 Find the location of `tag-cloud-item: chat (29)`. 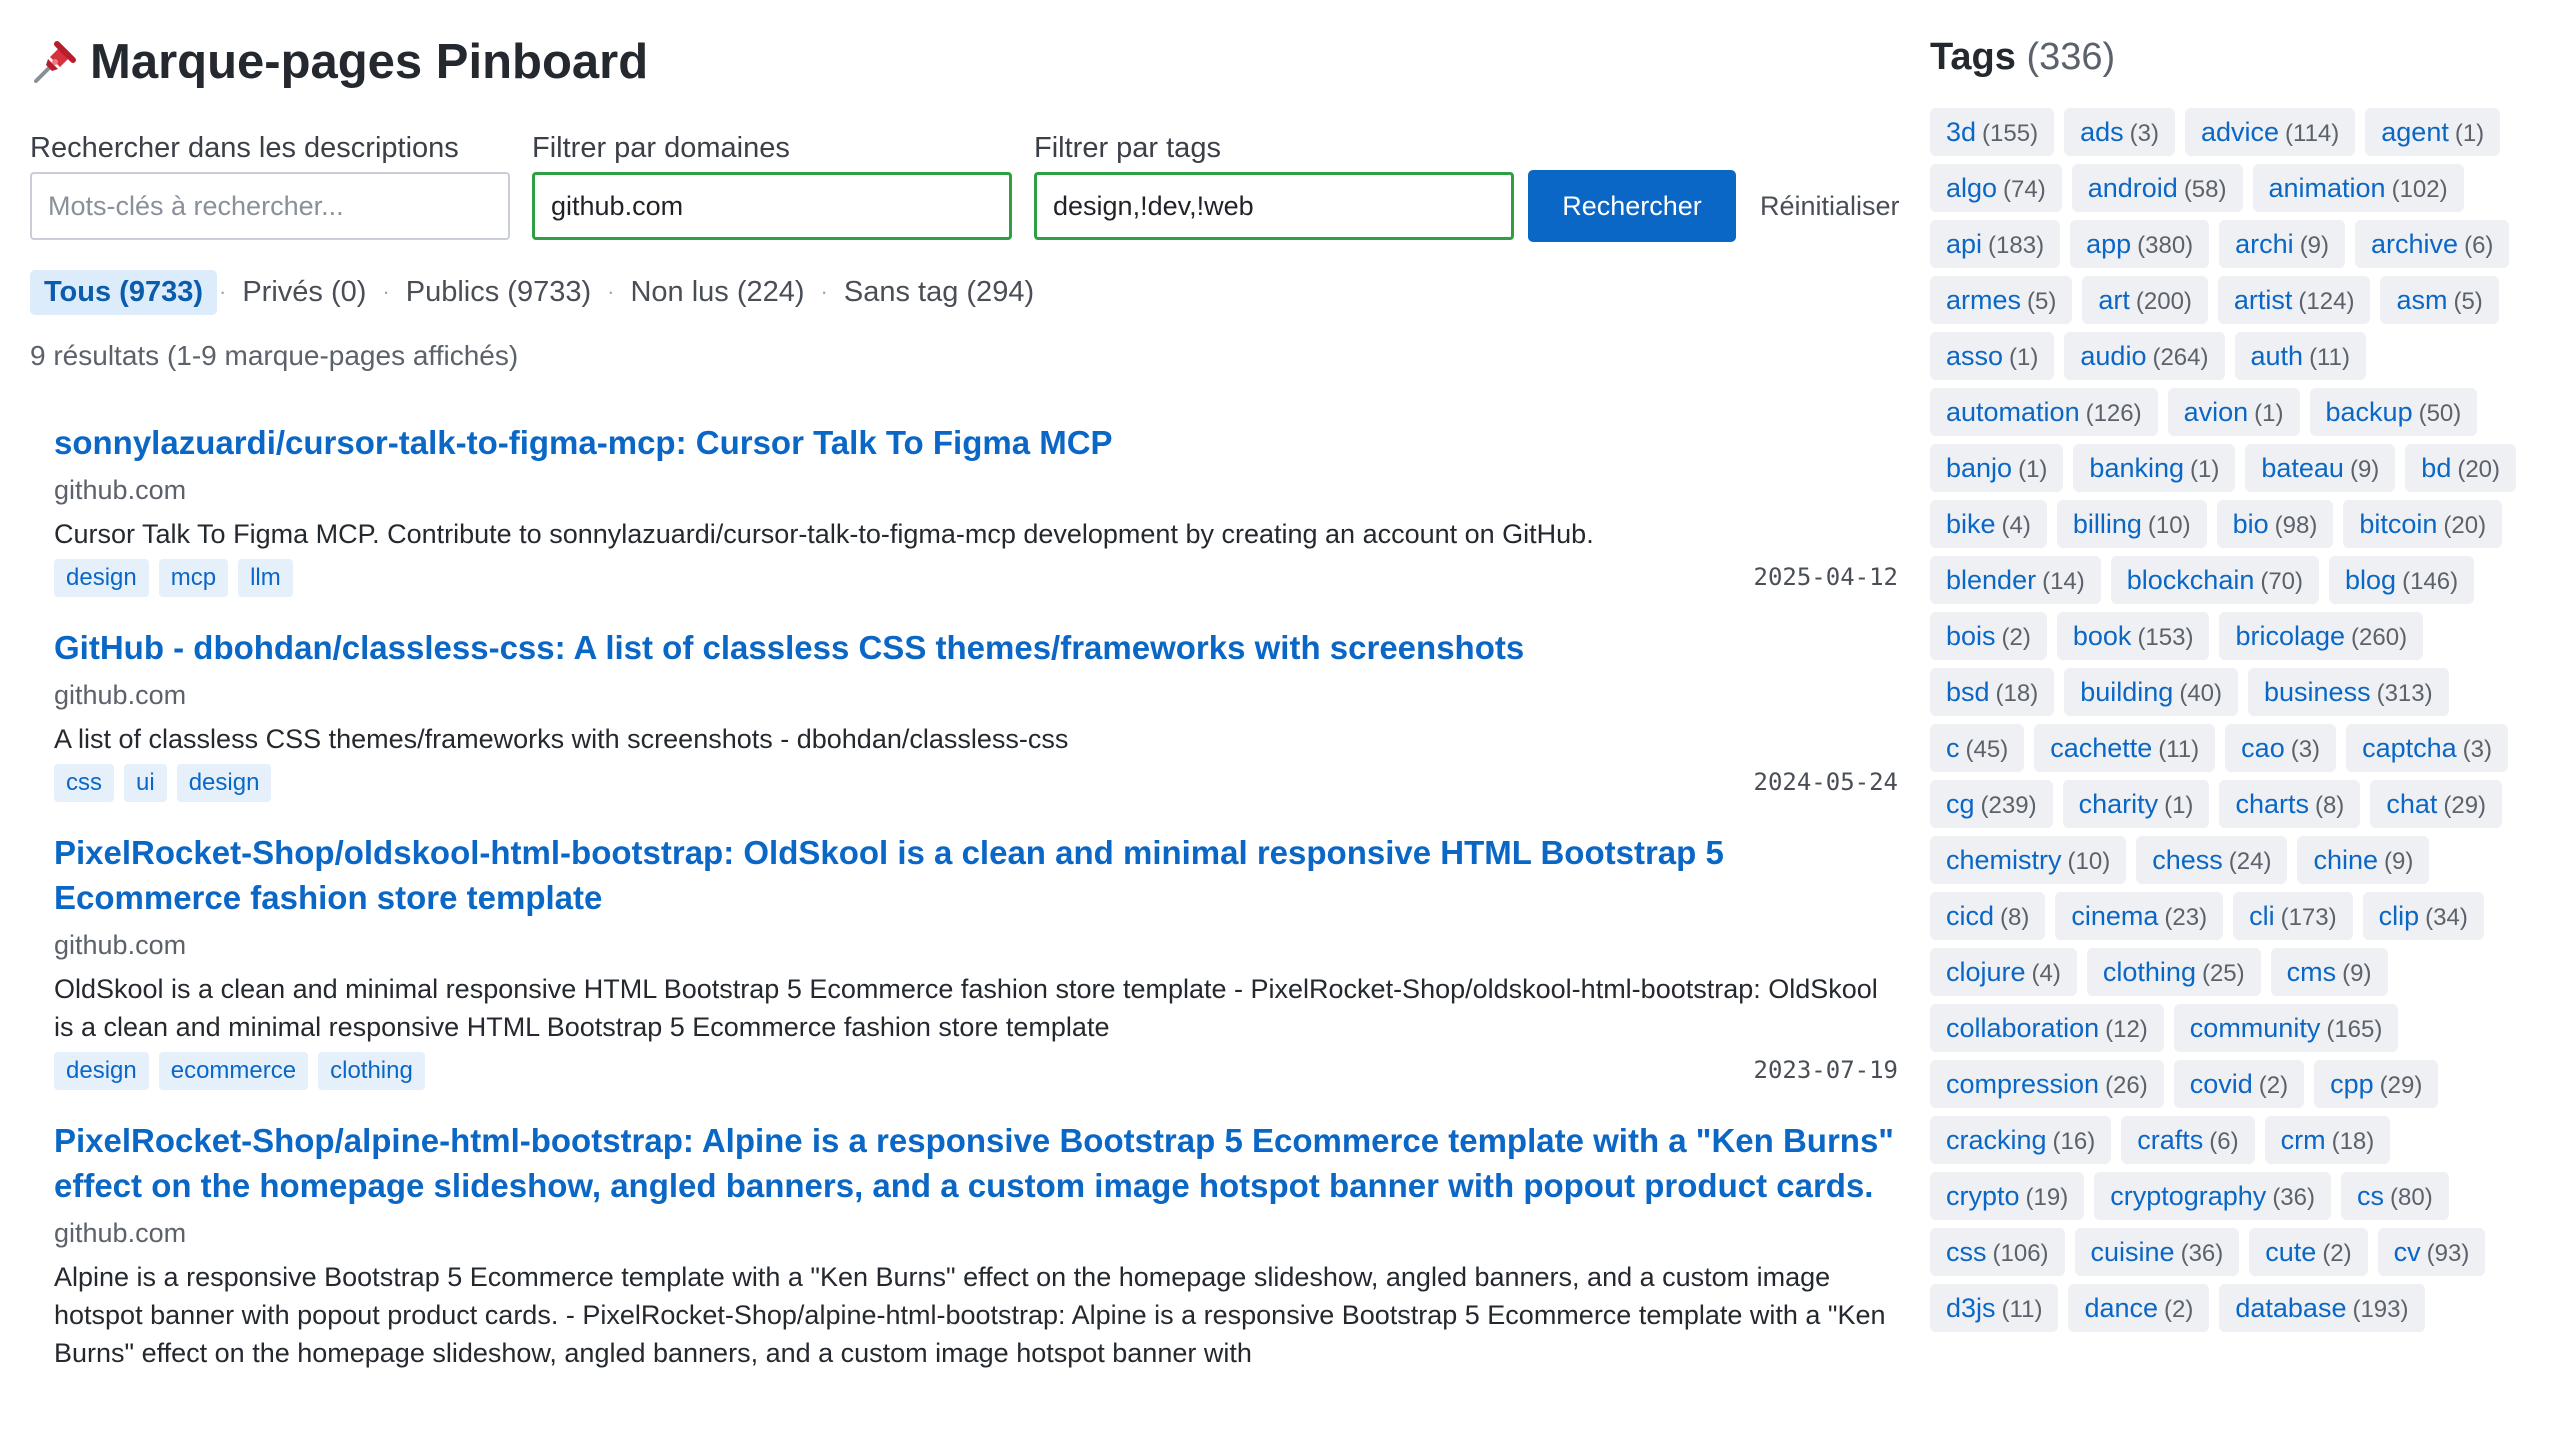

tag-cloud-item: chat (29) is located at coordinates (2436, 804).